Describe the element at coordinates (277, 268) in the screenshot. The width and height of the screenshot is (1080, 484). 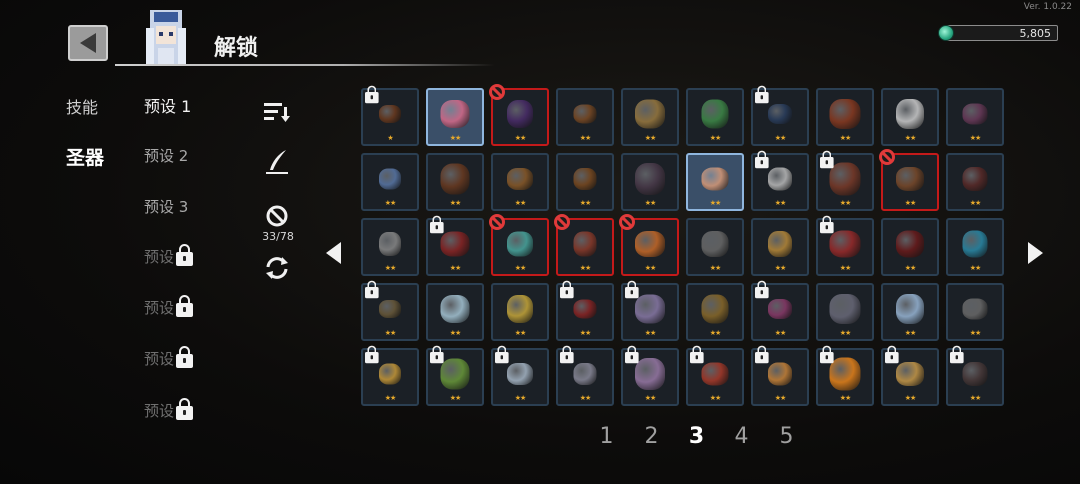
I see `refresh-button` at that location.